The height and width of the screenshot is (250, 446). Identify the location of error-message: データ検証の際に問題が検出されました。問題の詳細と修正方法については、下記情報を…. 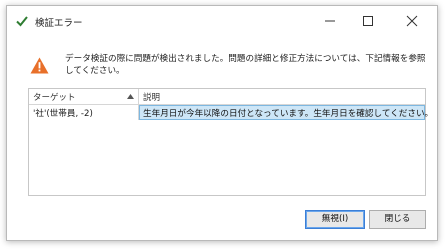
(245, 65).